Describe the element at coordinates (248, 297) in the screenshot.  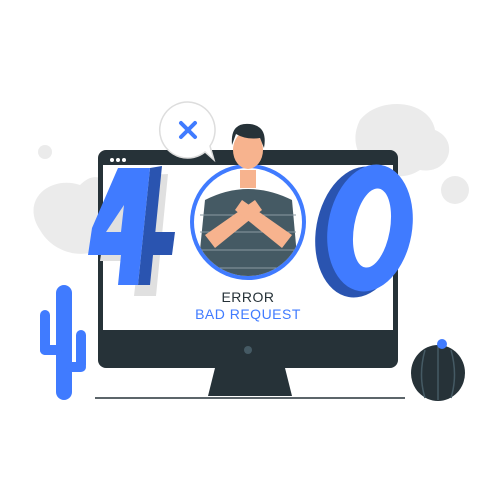
I see `error-label: ERROR` at that location.